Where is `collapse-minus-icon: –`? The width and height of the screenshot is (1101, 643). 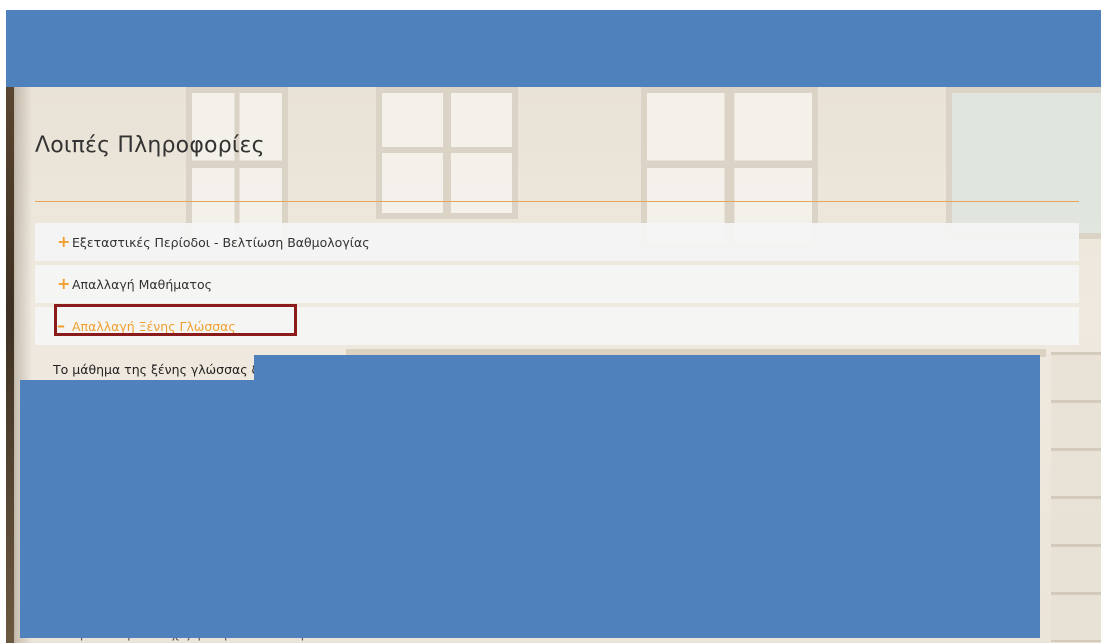
collapse-minus-icon: – is located at coordinates (61, 325).